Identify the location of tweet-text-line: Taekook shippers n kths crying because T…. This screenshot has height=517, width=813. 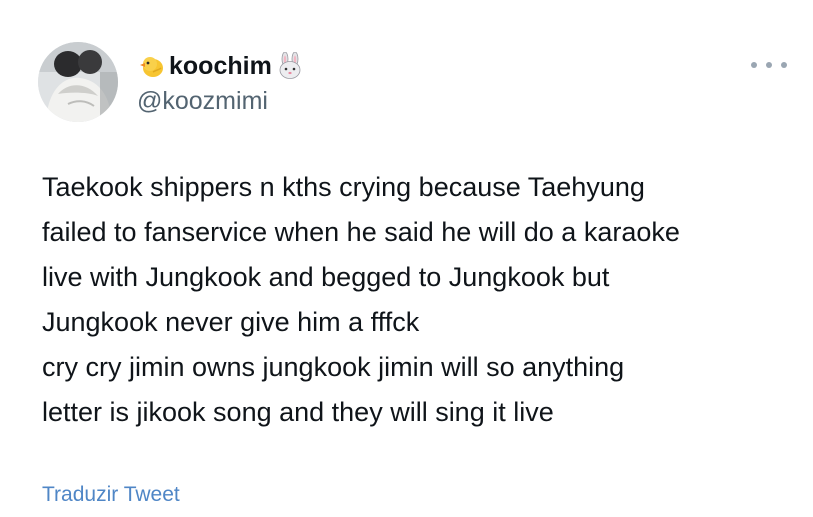
(343, 187).